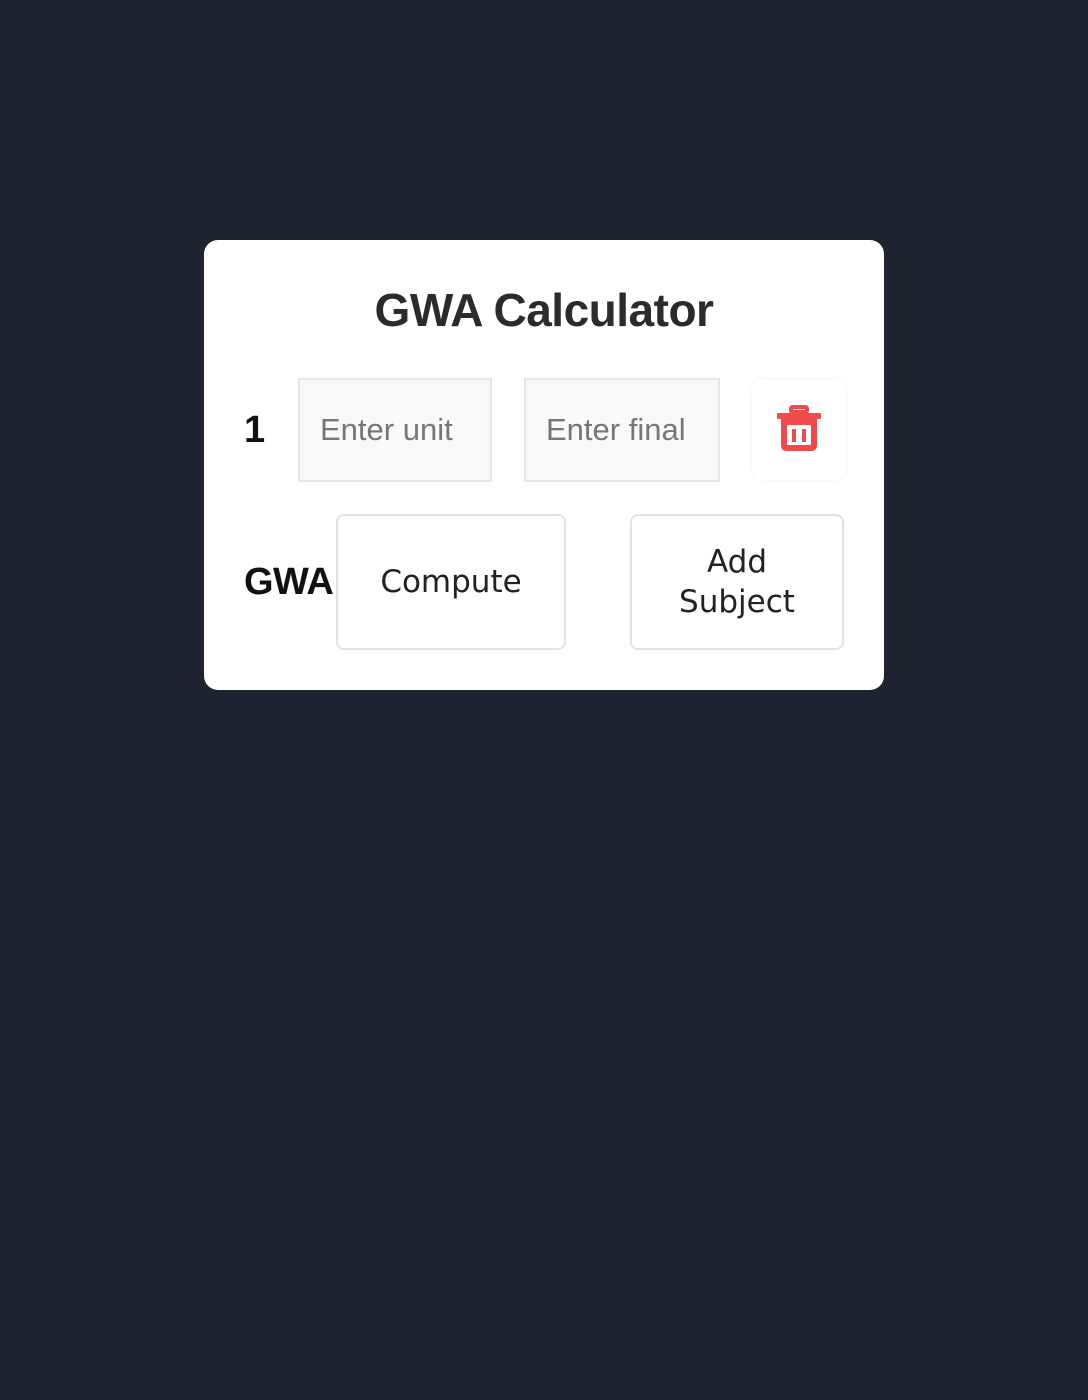 This screenshot has height=1400, width=1088. What do you see at coordinates (737, 582) in the screenshot?
I see `add-subject-button: Add Subject` at bounding box center [737, 582].